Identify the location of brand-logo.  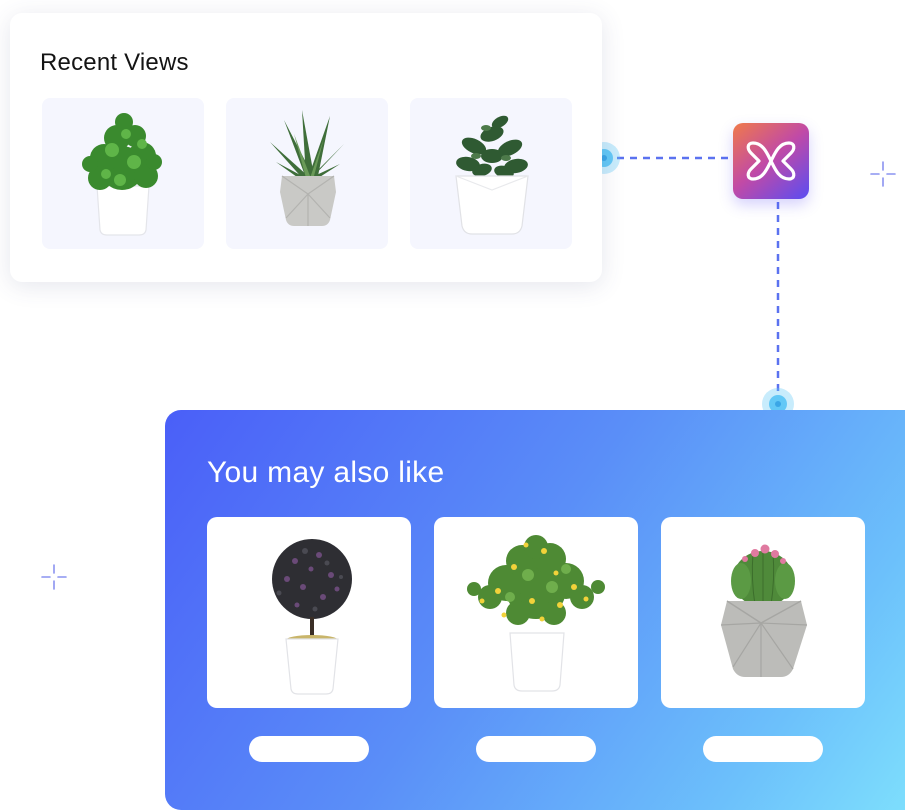
(771, 161).